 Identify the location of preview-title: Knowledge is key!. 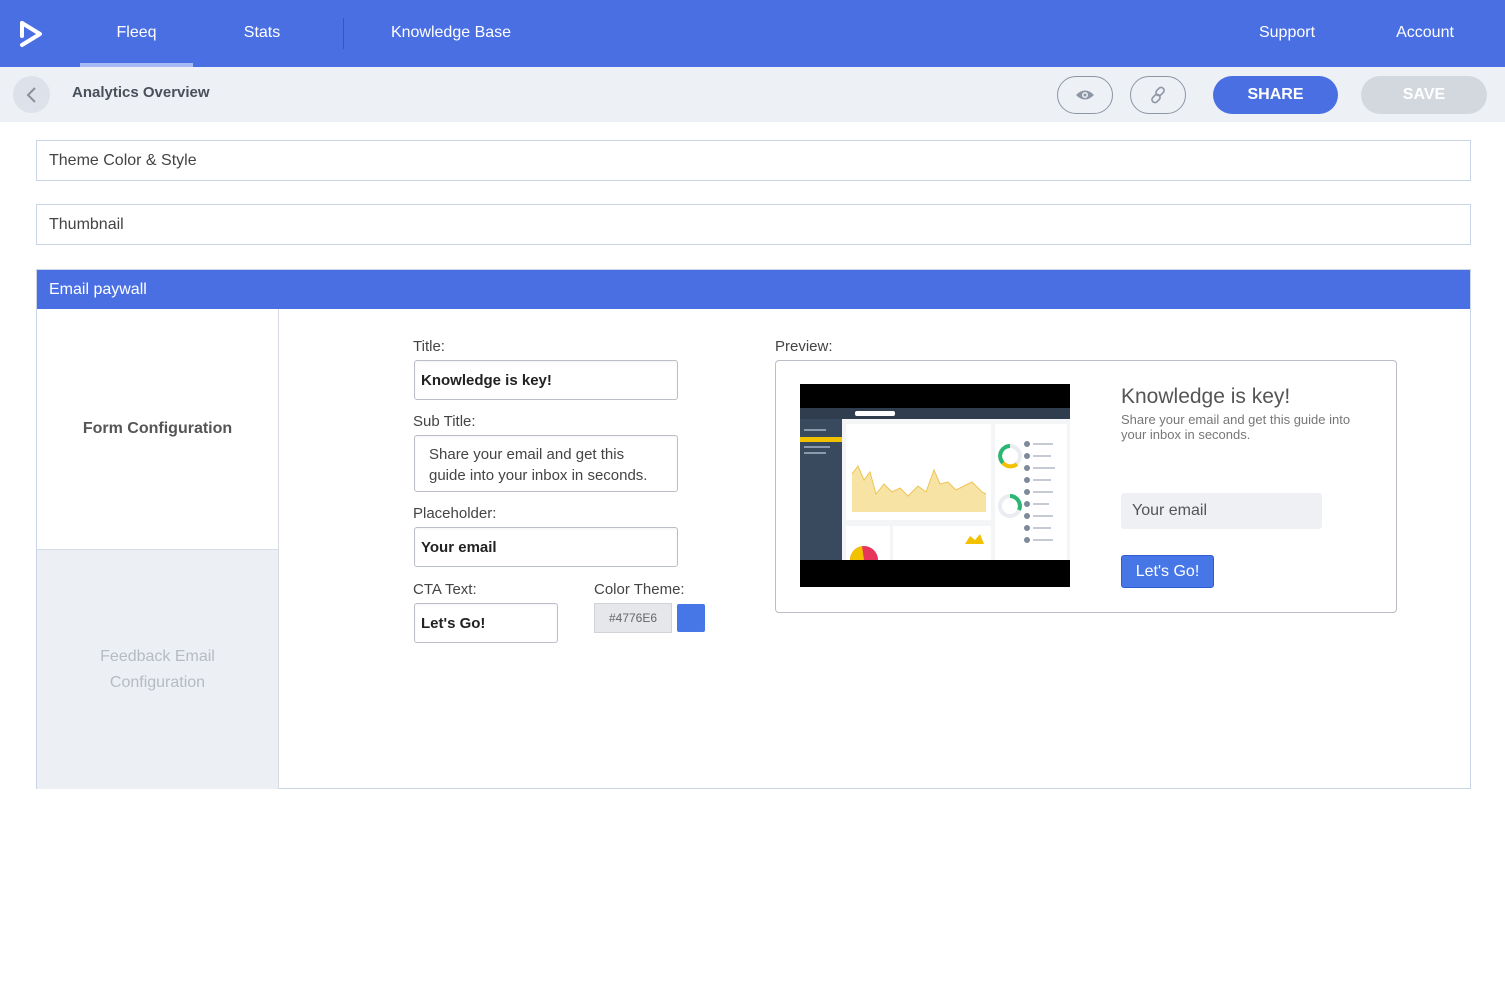
(1206, 396).